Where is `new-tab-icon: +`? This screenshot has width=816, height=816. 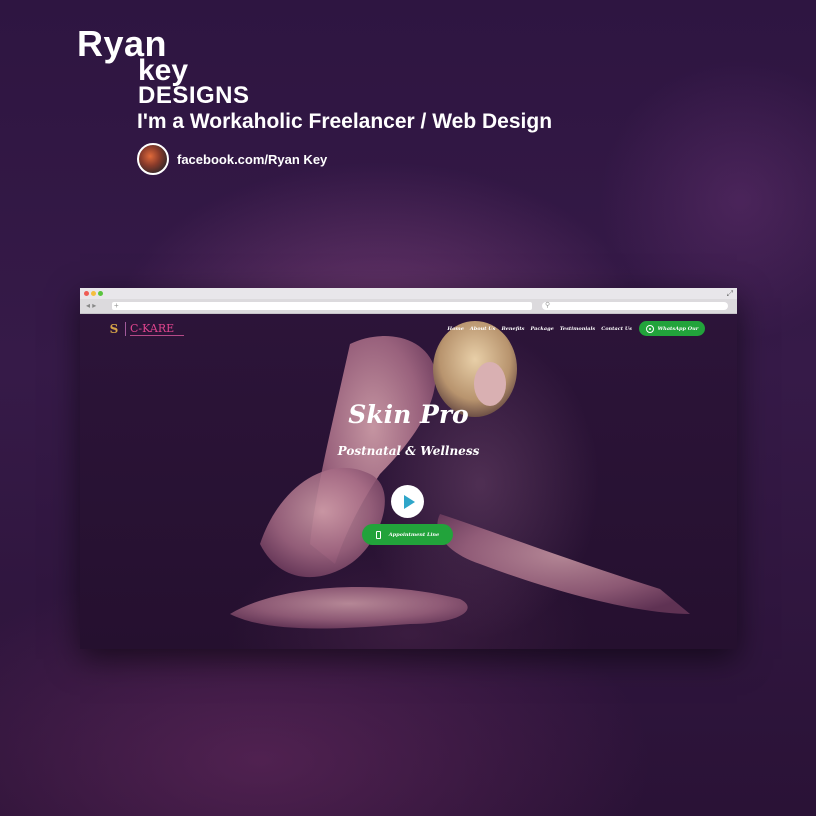
new-tab-icon: + is located at coordinates (116, 305).